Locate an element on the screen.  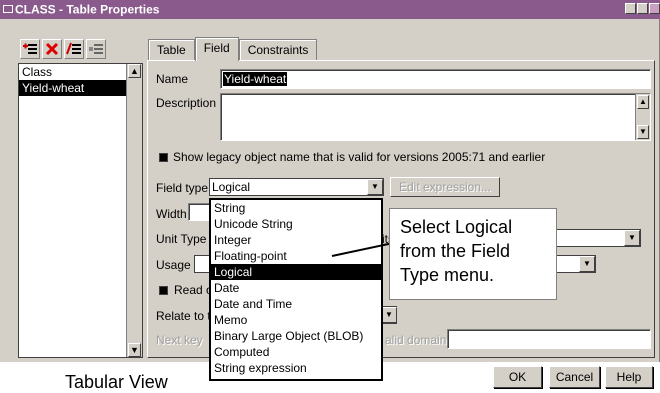
edit-icon is located at coordinates (73, 48).